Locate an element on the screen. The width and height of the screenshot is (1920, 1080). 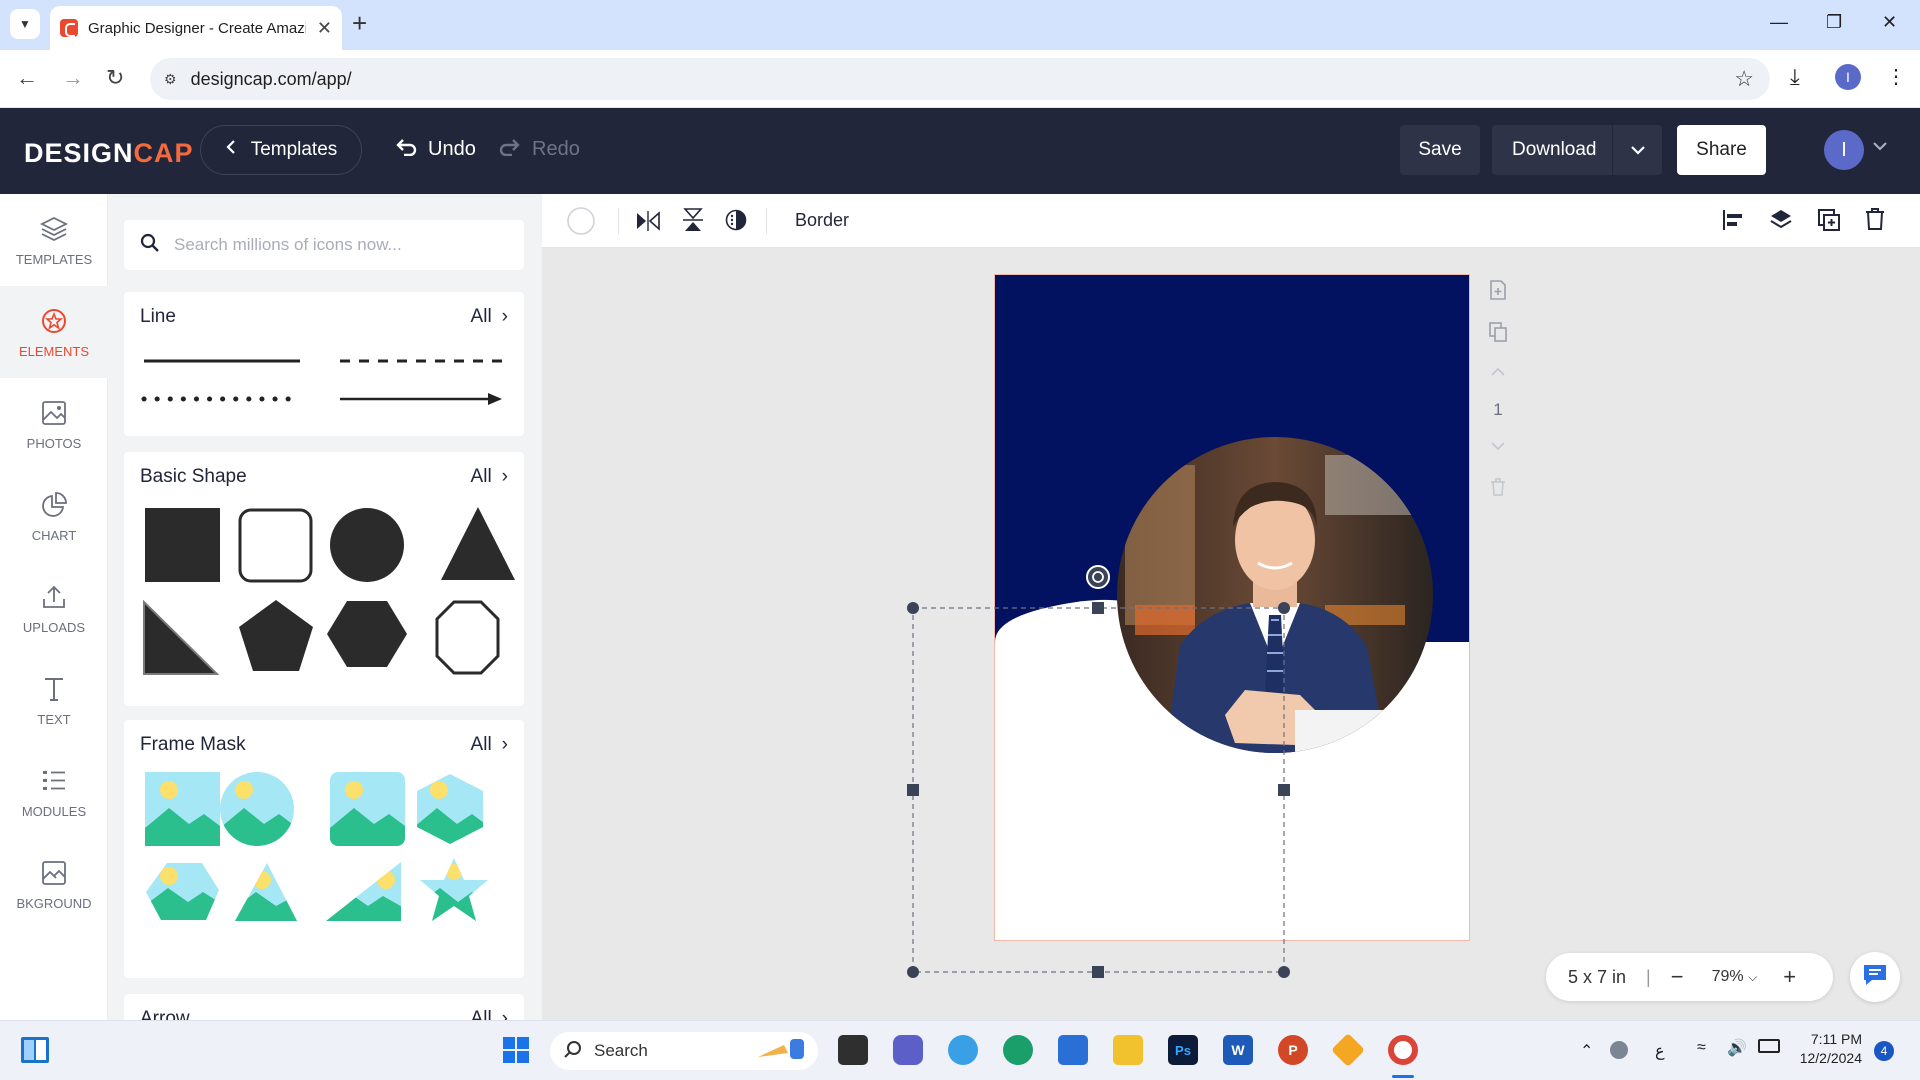
rail-item-text: TEXT is located at coordinates (54, 700).